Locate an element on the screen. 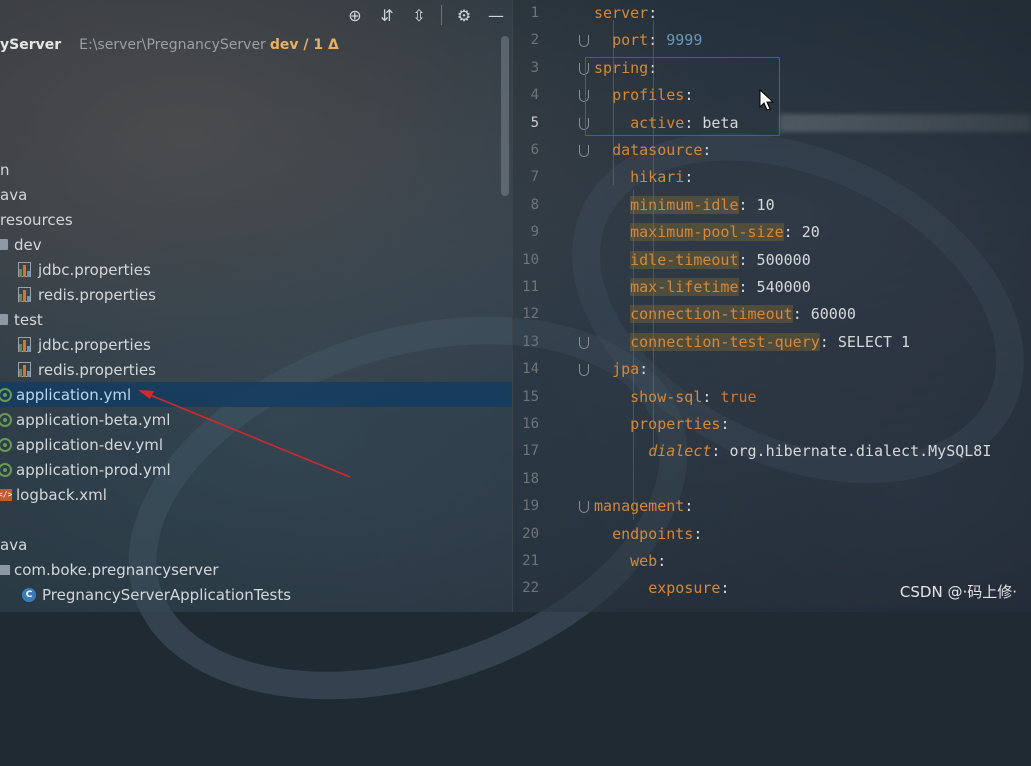 Image resolution: width=1031 pixels, height=766 pixels. line-number: 11 is located at coordinates (530, 287).